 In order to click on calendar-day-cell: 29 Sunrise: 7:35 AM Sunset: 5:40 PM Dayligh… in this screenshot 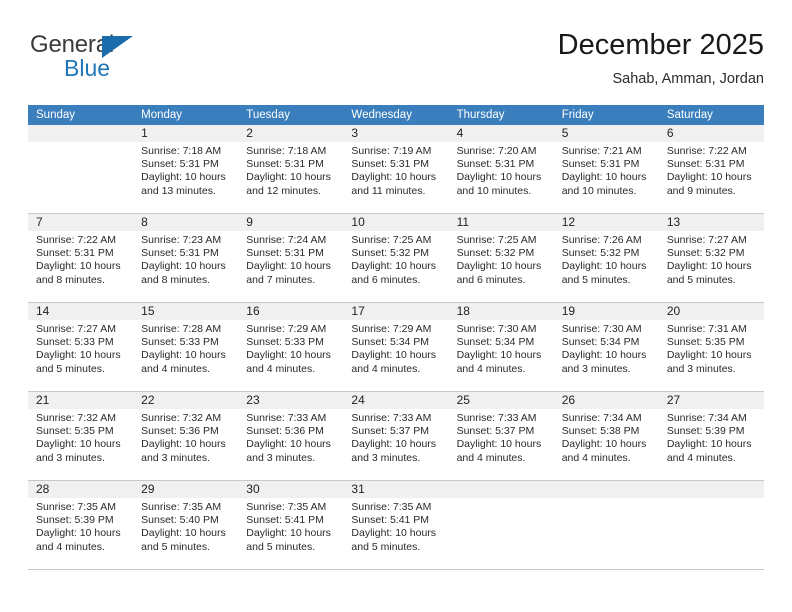, I will do `click(186, 525)`.